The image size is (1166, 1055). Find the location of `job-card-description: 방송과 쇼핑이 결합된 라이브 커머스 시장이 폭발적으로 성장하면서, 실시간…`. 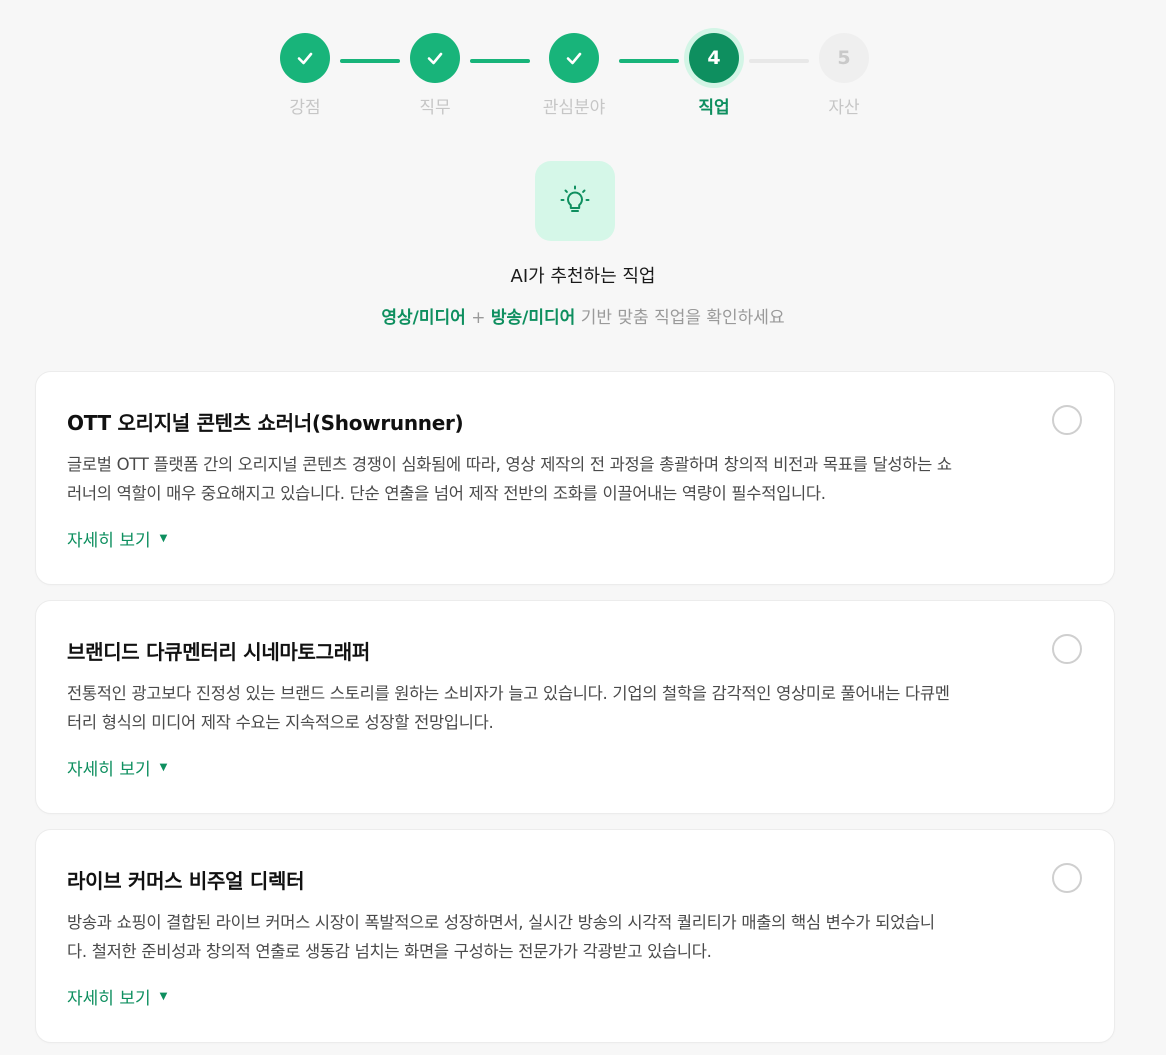

job-card-description: 방송과 쇼핑이 결합된 라이브 커머스 시장이 폭발적으로 성장하면서, 실시간… is located at coordinates (577, 937).